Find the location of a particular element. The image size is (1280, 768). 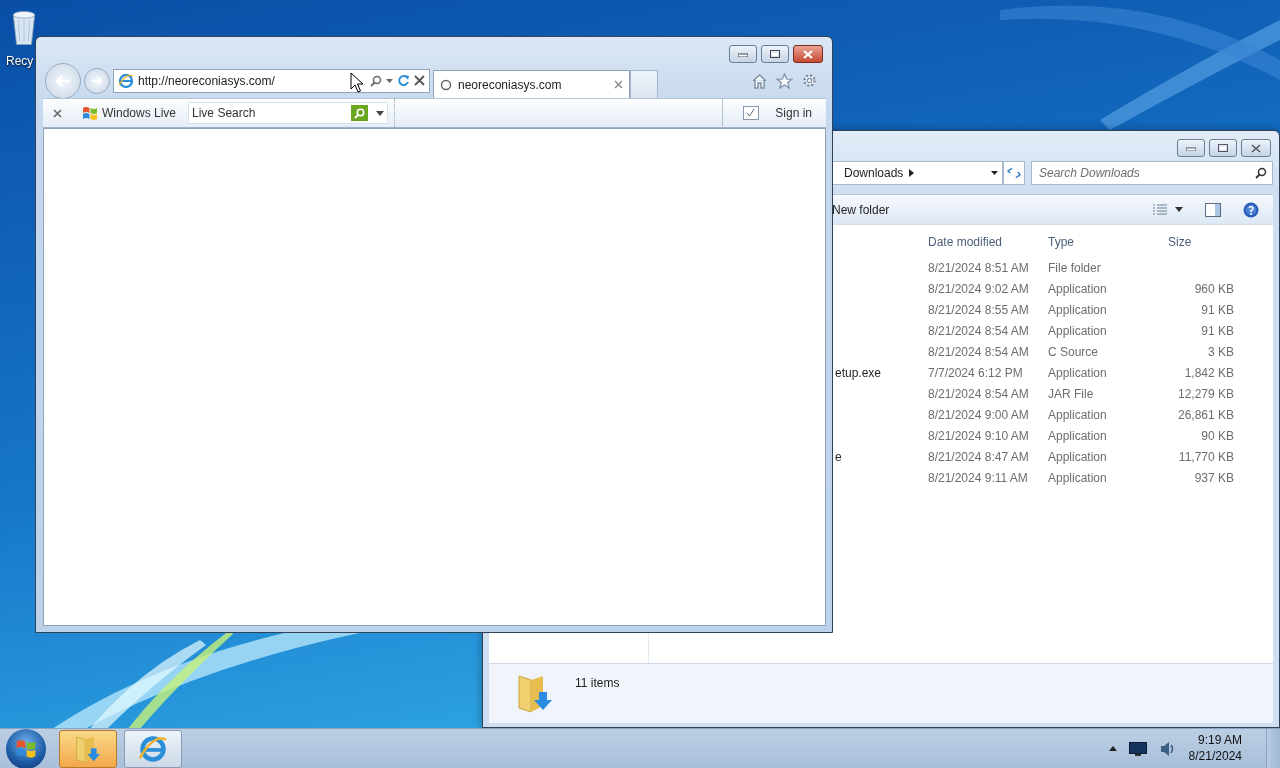

monitor-icon is located at coordinates (1137, 748).